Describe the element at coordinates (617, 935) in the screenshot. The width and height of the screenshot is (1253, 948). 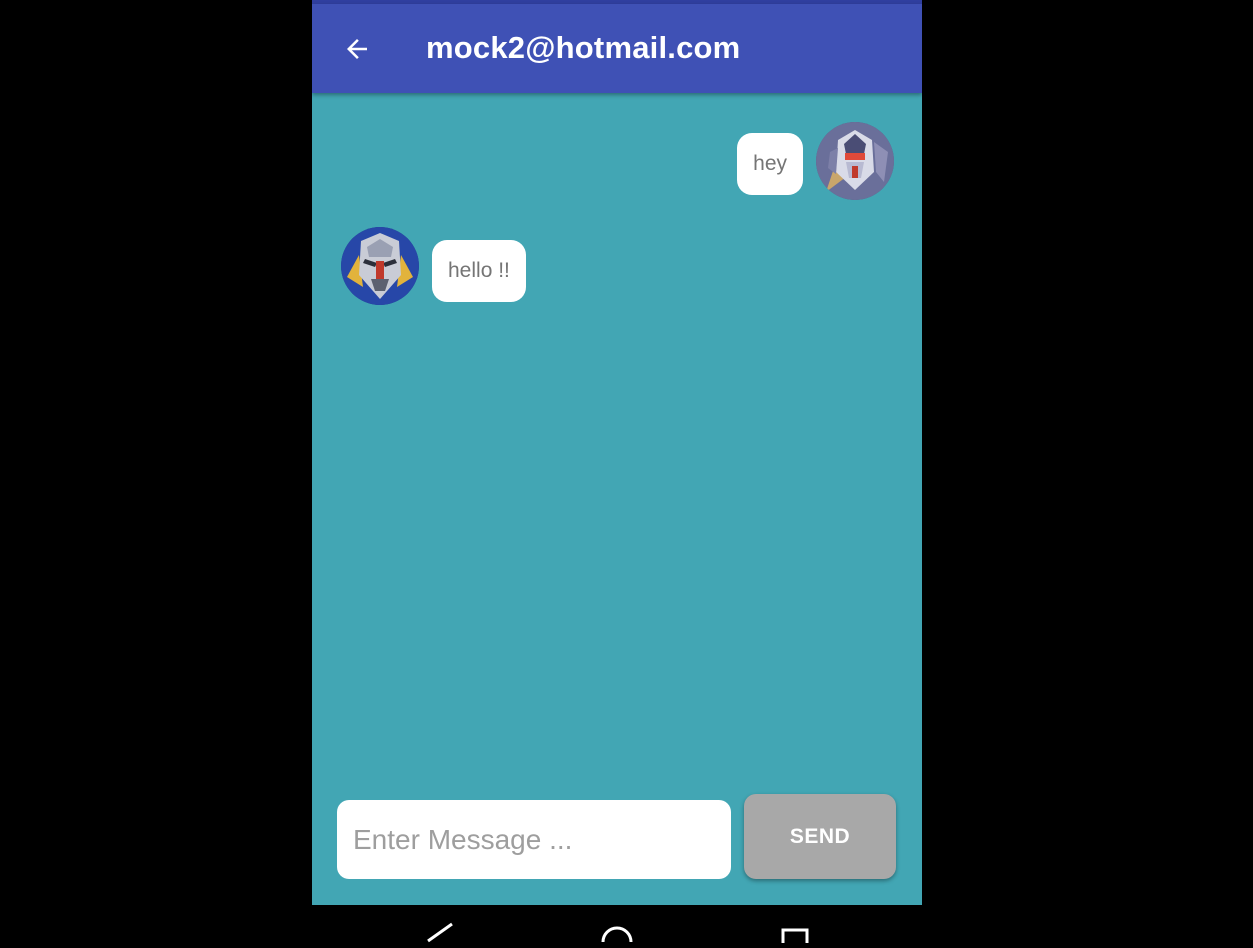
I see `nav-home-icon` at that location.